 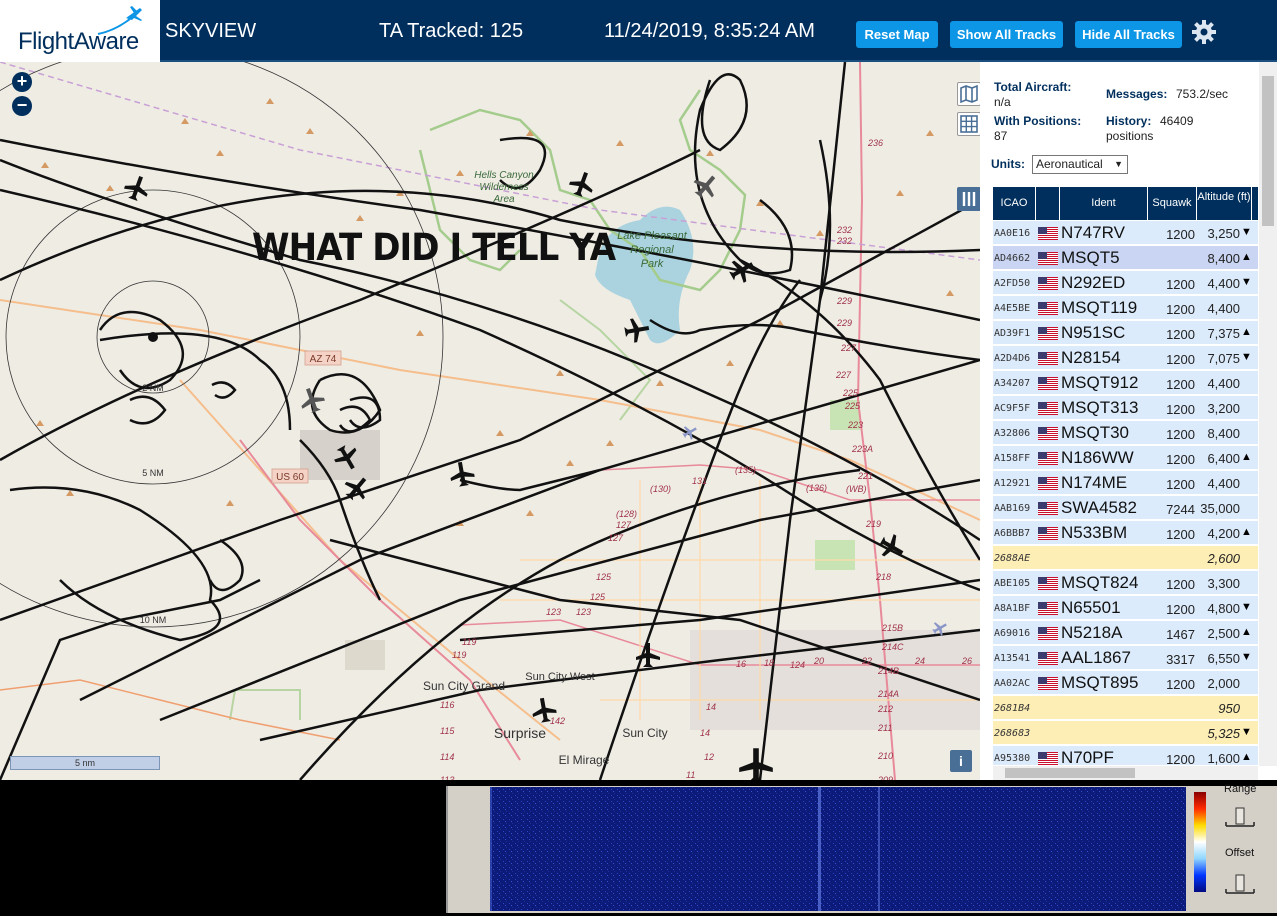 I want to click on road-num: 229, so click(x=844, y=323).